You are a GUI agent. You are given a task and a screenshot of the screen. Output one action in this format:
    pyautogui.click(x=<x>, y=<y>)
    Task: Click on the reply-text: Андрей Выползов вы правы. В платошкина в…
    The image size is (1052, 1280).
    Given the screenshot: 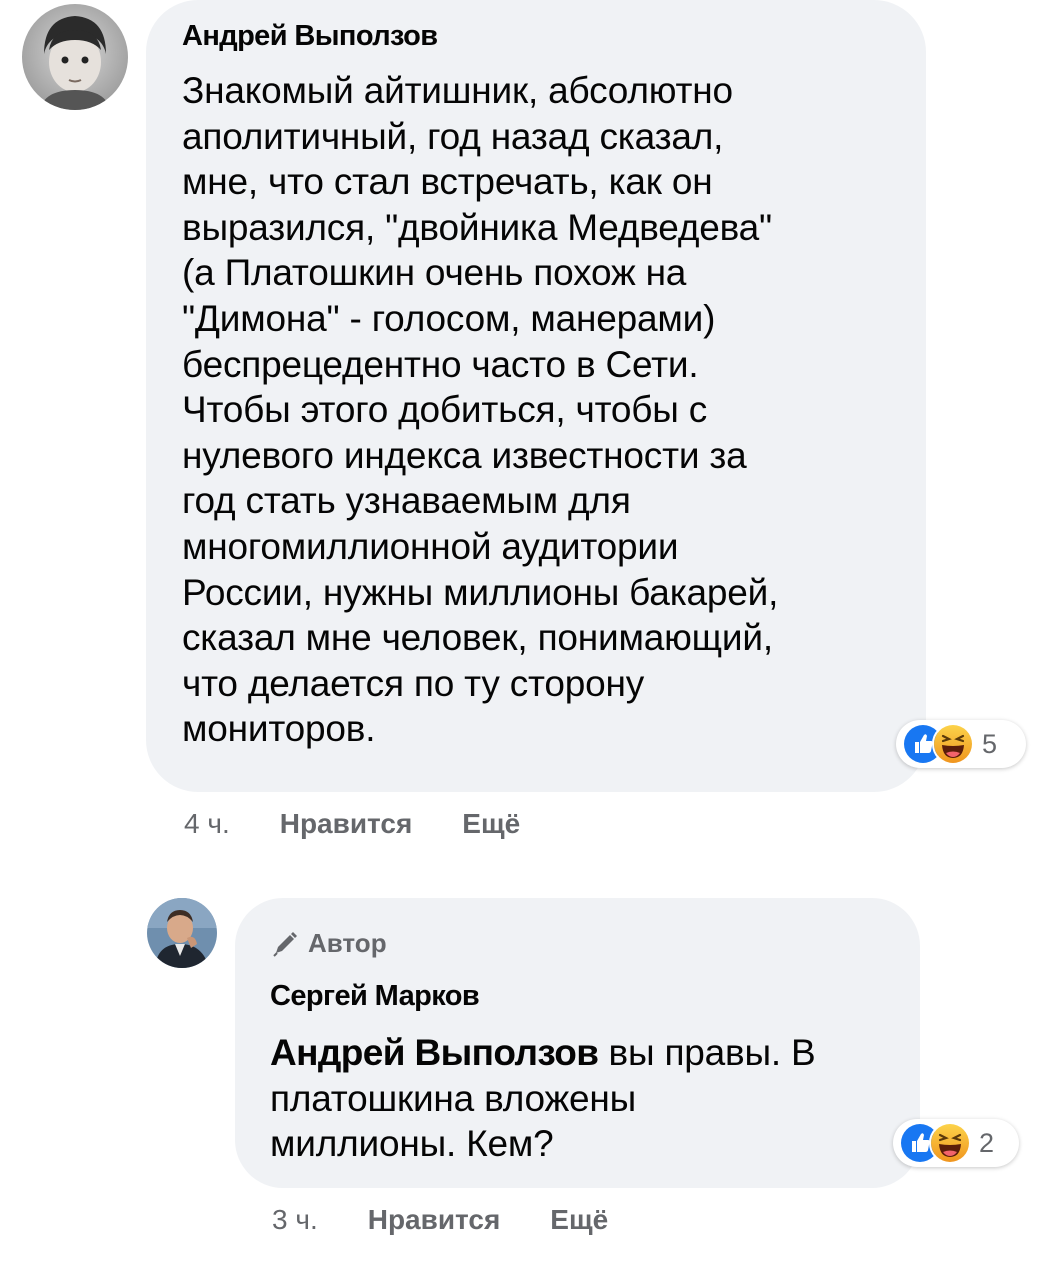 What is the action you would take?
    pyautogui.click(x=590, y=1098)
    